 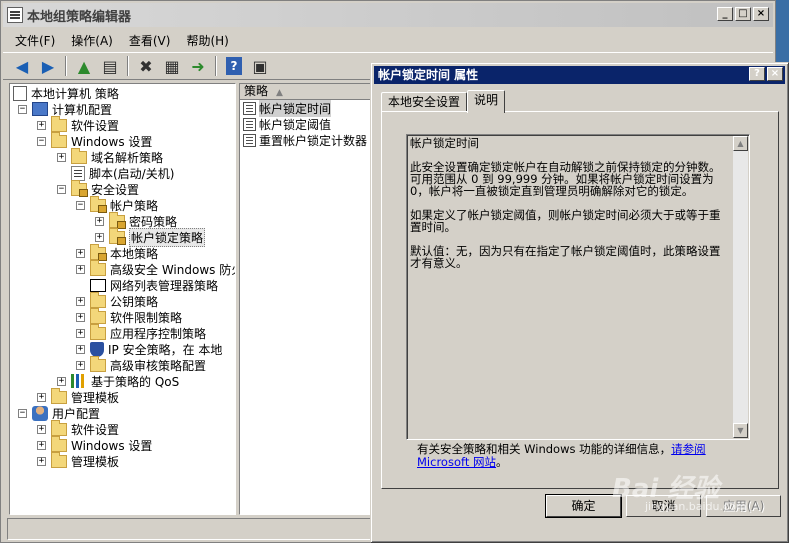 I want to click on scroll-down-icon: ▼, so click(x=740, y=430).